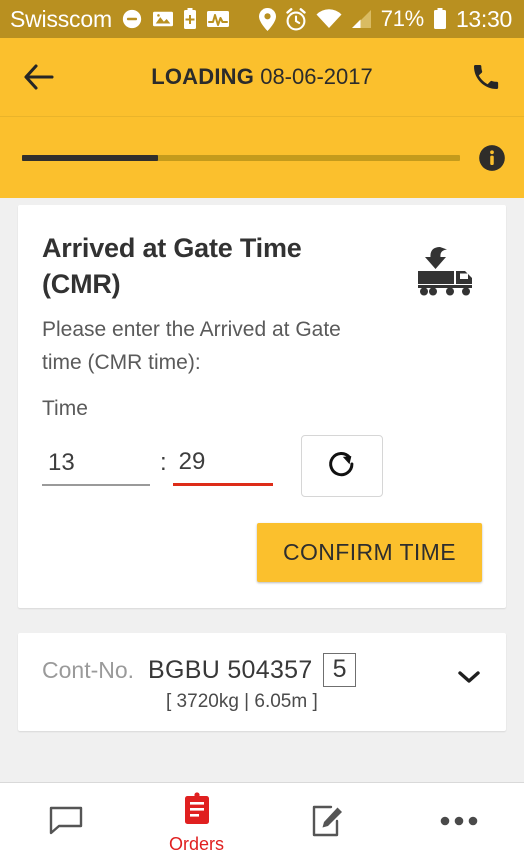  I want to click on chat-bubble-icon, so click(66, 823).